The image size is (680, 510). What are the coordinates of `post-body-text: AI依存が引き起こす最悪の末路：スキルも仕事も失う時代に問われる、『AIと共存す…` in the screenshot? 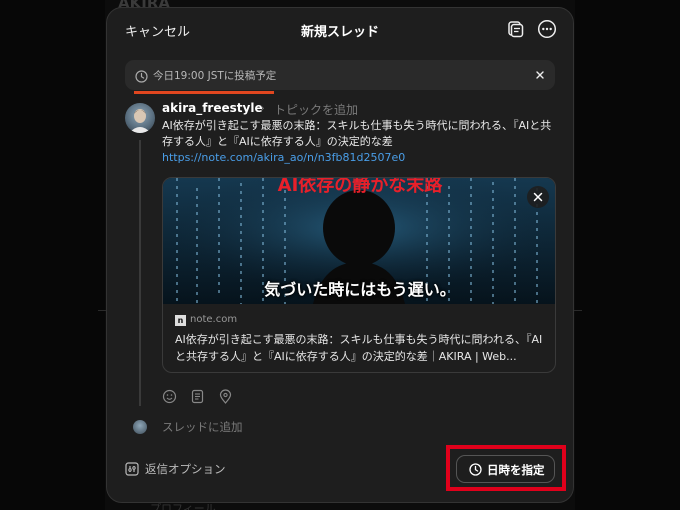 It's located at (358, 134).